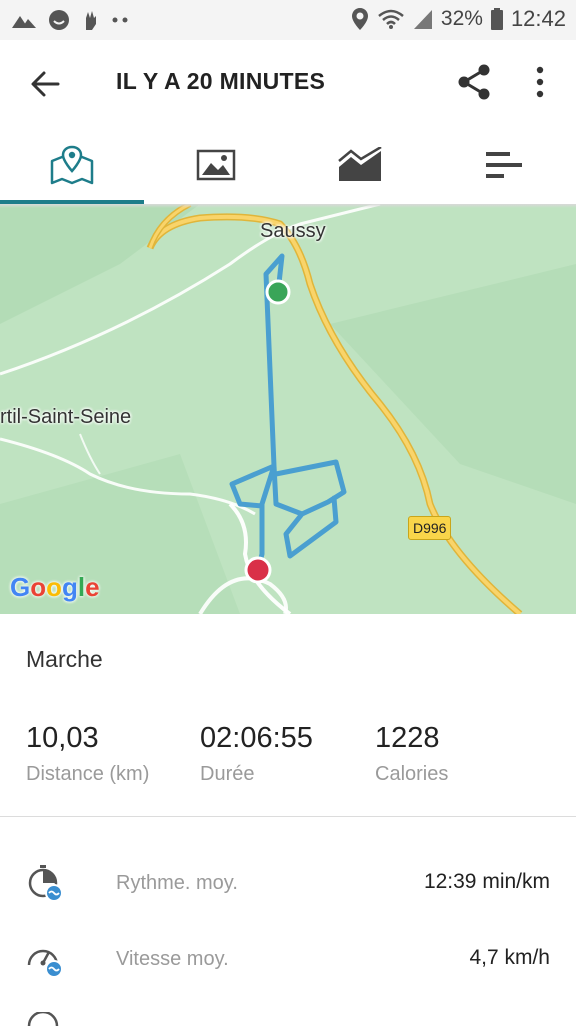 This screenshot has height=1026, width=576. I want to click on start-marker, so click(278, 292).